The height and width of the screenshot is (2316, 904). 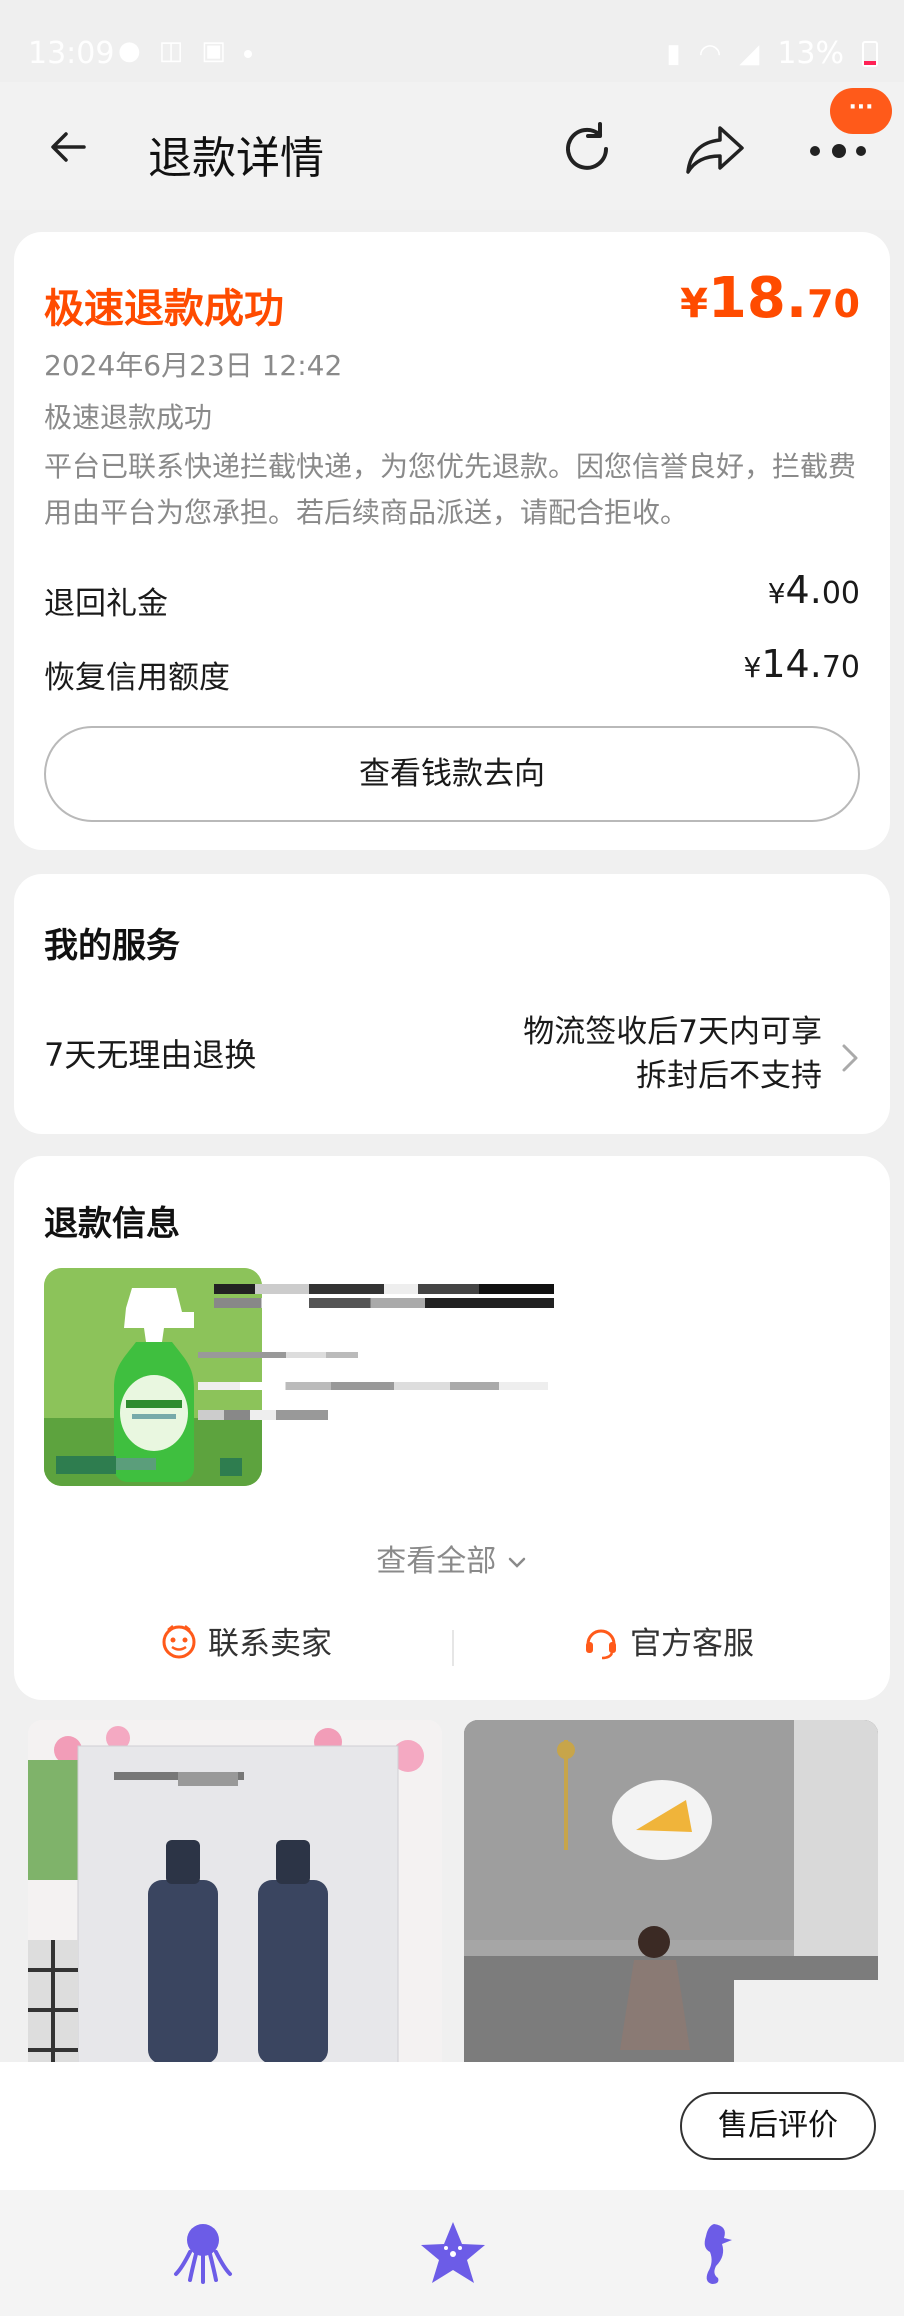 I want to click on feed-item-serum, so click(x=235, y=1892).